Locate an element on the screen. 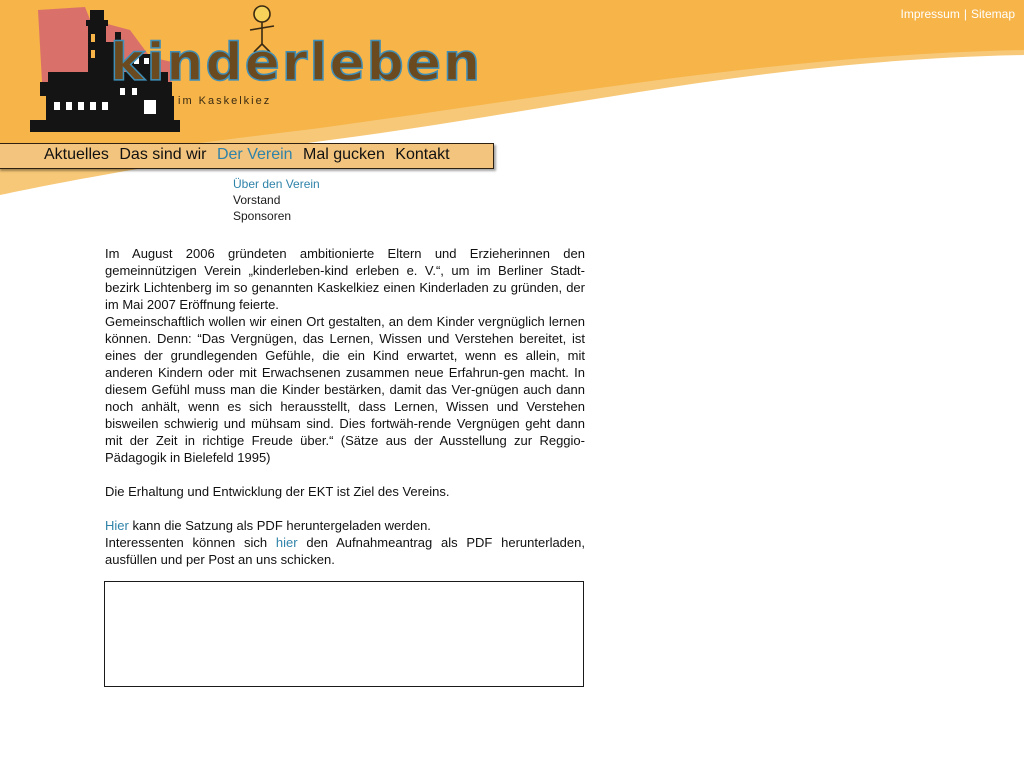 The image size is (1024, 768). sitemap-link: Sitemap is located at coordinates (993, 14).